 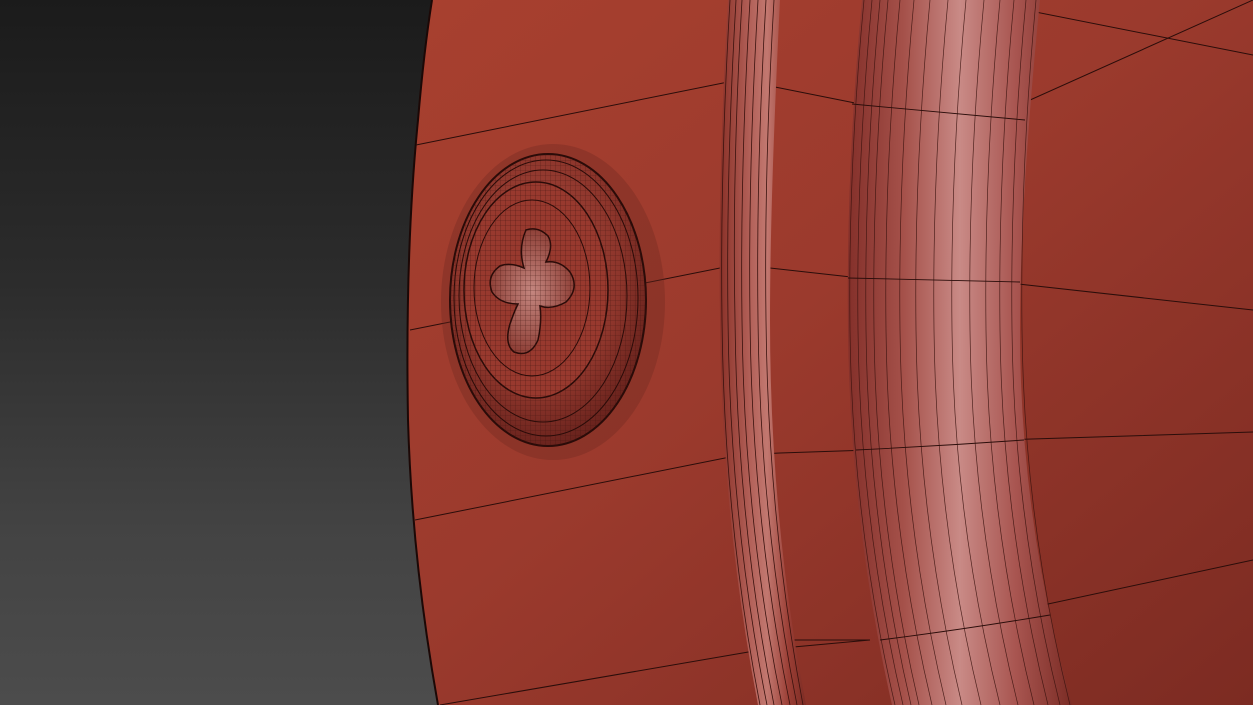 What do you see at coordinates (553, 302) in the screenshot?
I see `screw` at bounding box center [553, 302].